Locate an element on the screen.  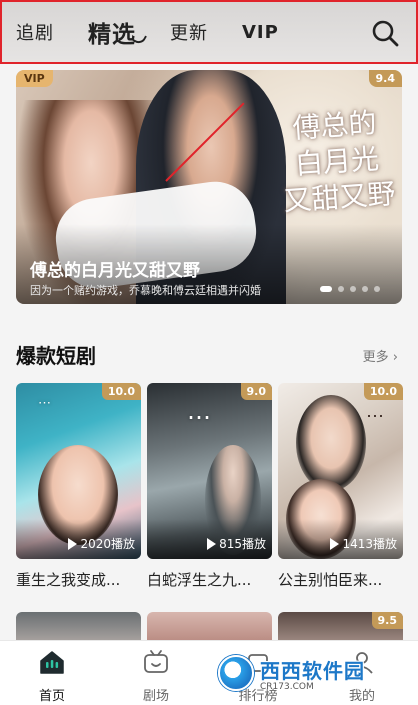
play-count-label: 1413播放 is located at coordinates (369, 544).